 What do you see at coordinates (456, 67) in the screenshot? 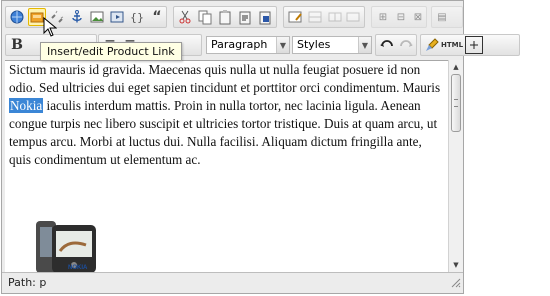
I see `scroll-up-icon: ▲` at bounding box center [456, 67].